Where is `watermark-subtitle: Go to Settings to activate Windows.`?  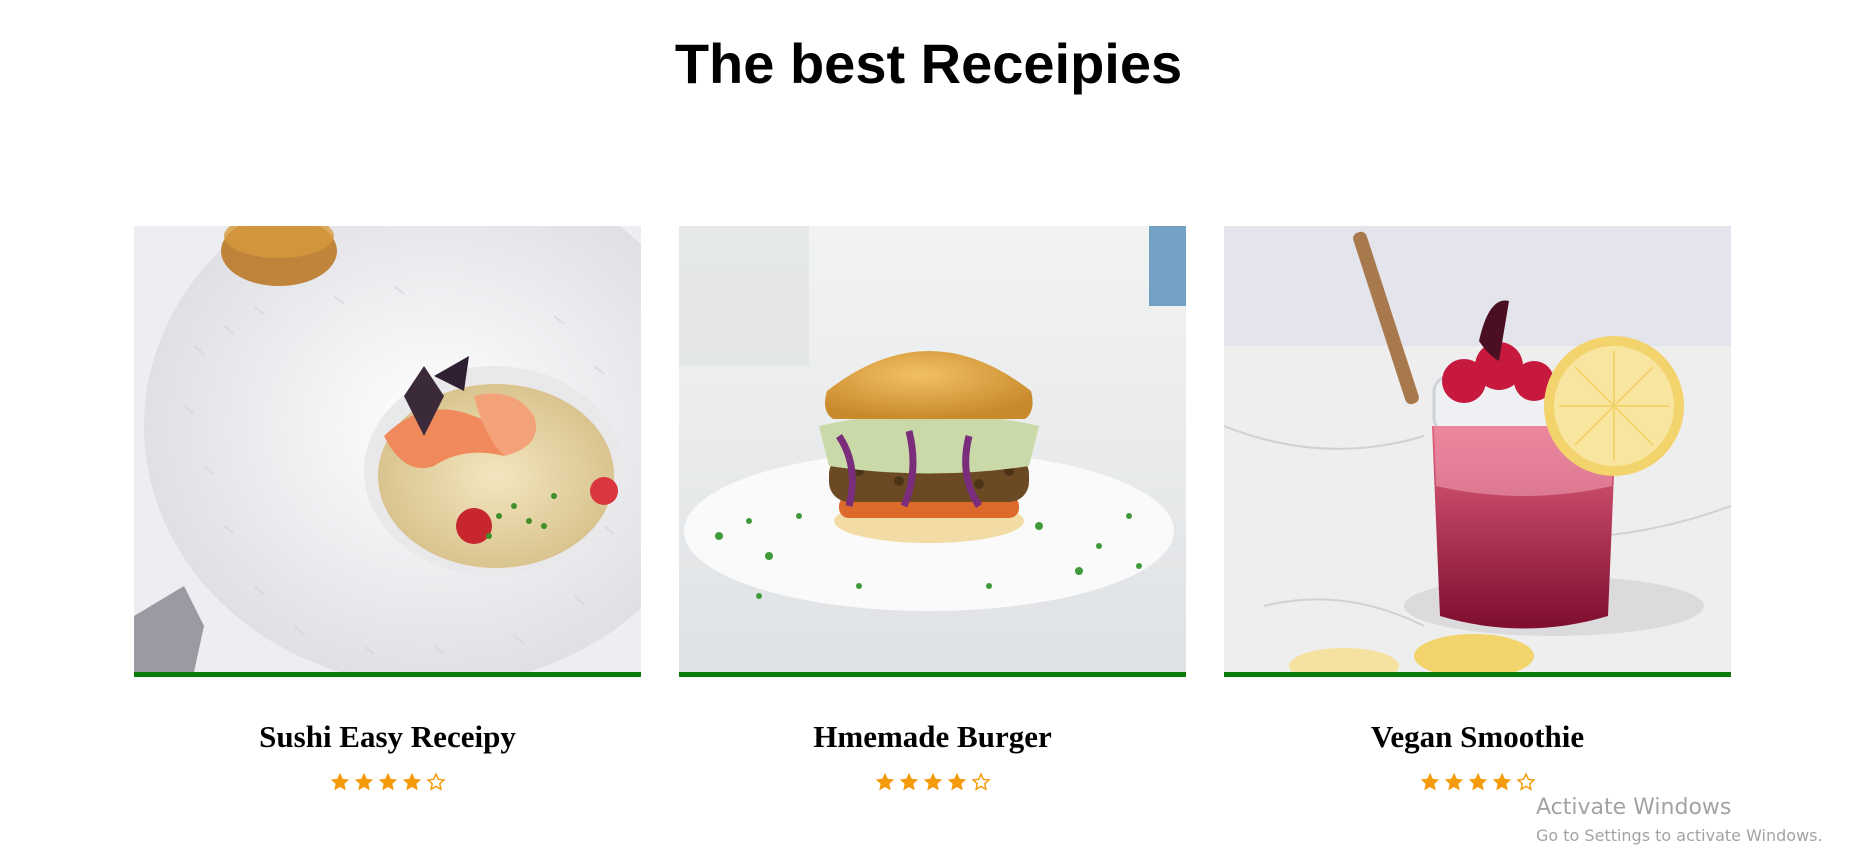
watermark-subtitle: Go to Settings to activate Windows. is located at coordinates (1679, 835).